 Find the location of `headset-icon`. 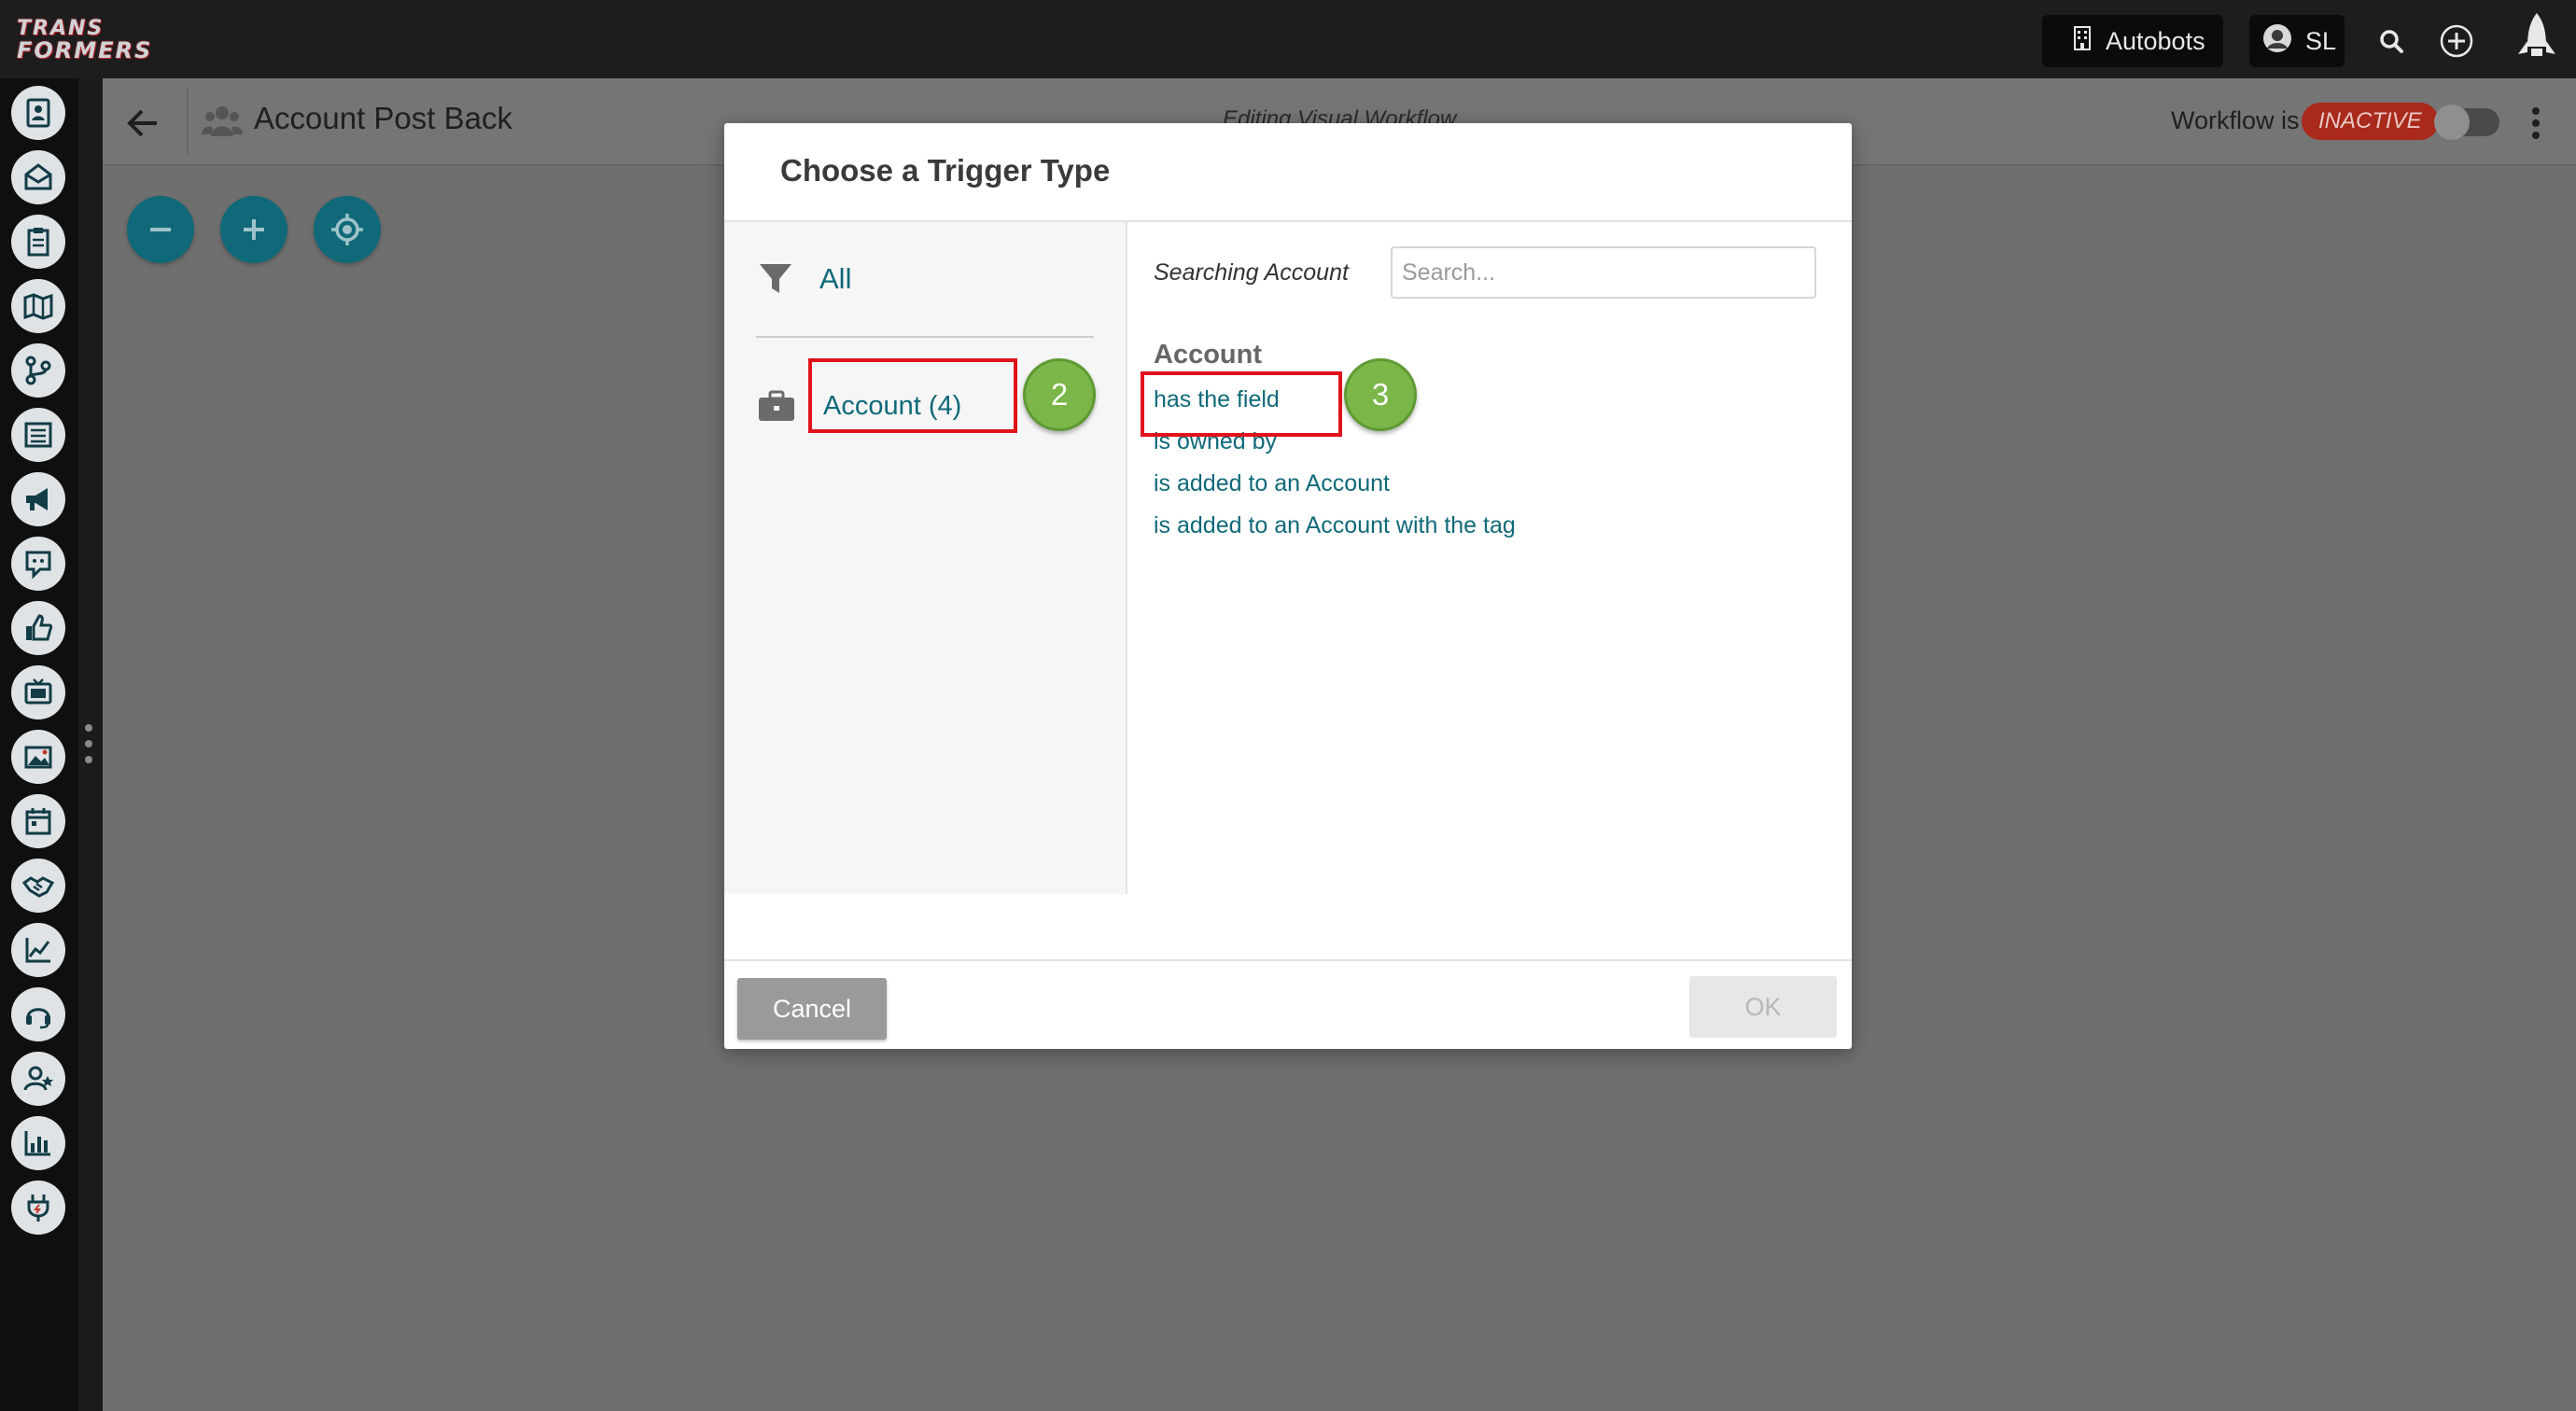

headset-icon is located at coordinates (38, 1018).